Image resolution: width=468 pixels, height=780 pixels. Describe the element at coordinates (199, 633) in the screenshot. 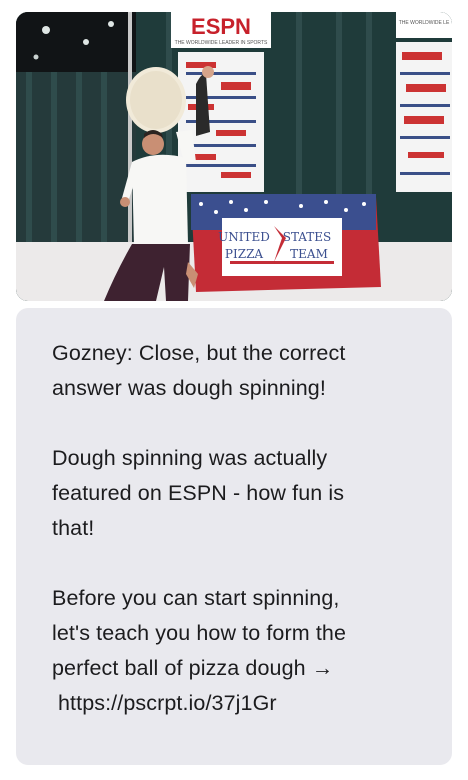

I see `message-line: let's teach you how to form the` at that location.